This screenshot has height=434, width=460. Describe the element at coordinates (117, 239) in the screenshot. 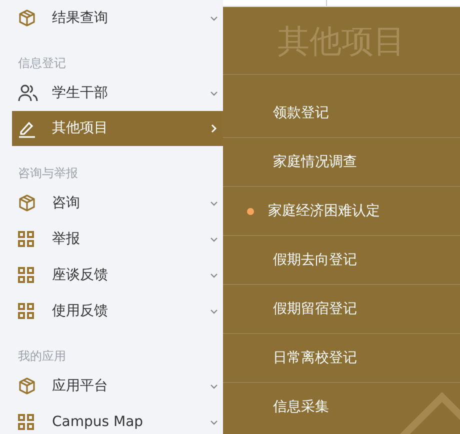

I see `menu-item: 举报` at that location.